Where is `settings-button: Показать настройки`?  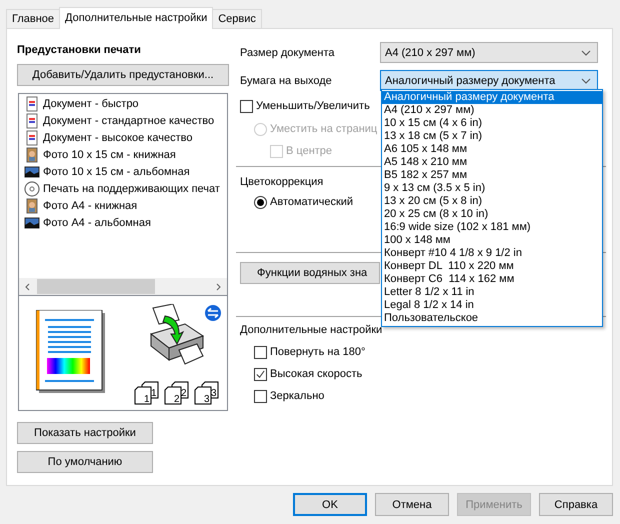 settings-button: Показать настройки is located at coordinates (85, 433).